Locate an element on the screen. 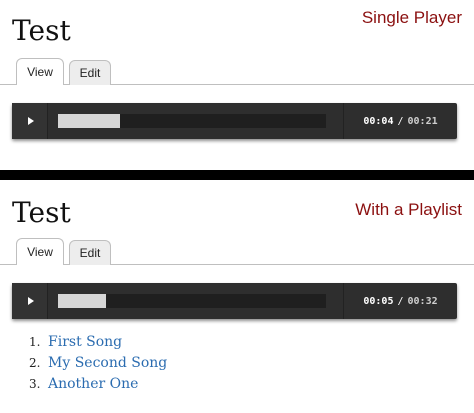 Image resolution: width=474 pixels, height=413 pixels. section-divider is located at coordinates (237, 175).